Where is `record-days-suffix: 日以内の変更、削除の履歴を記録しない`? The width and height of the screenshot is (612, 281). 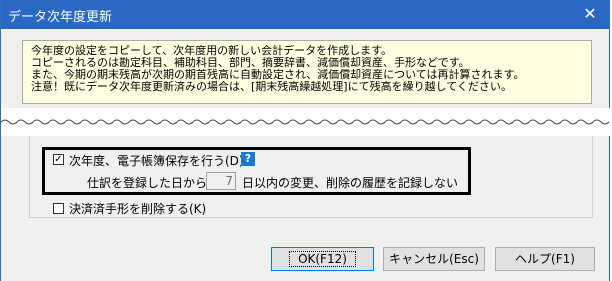 record-days-suffix: 日以内の変更、削除の履歴を記録しない is located at coordinates (350, 183).